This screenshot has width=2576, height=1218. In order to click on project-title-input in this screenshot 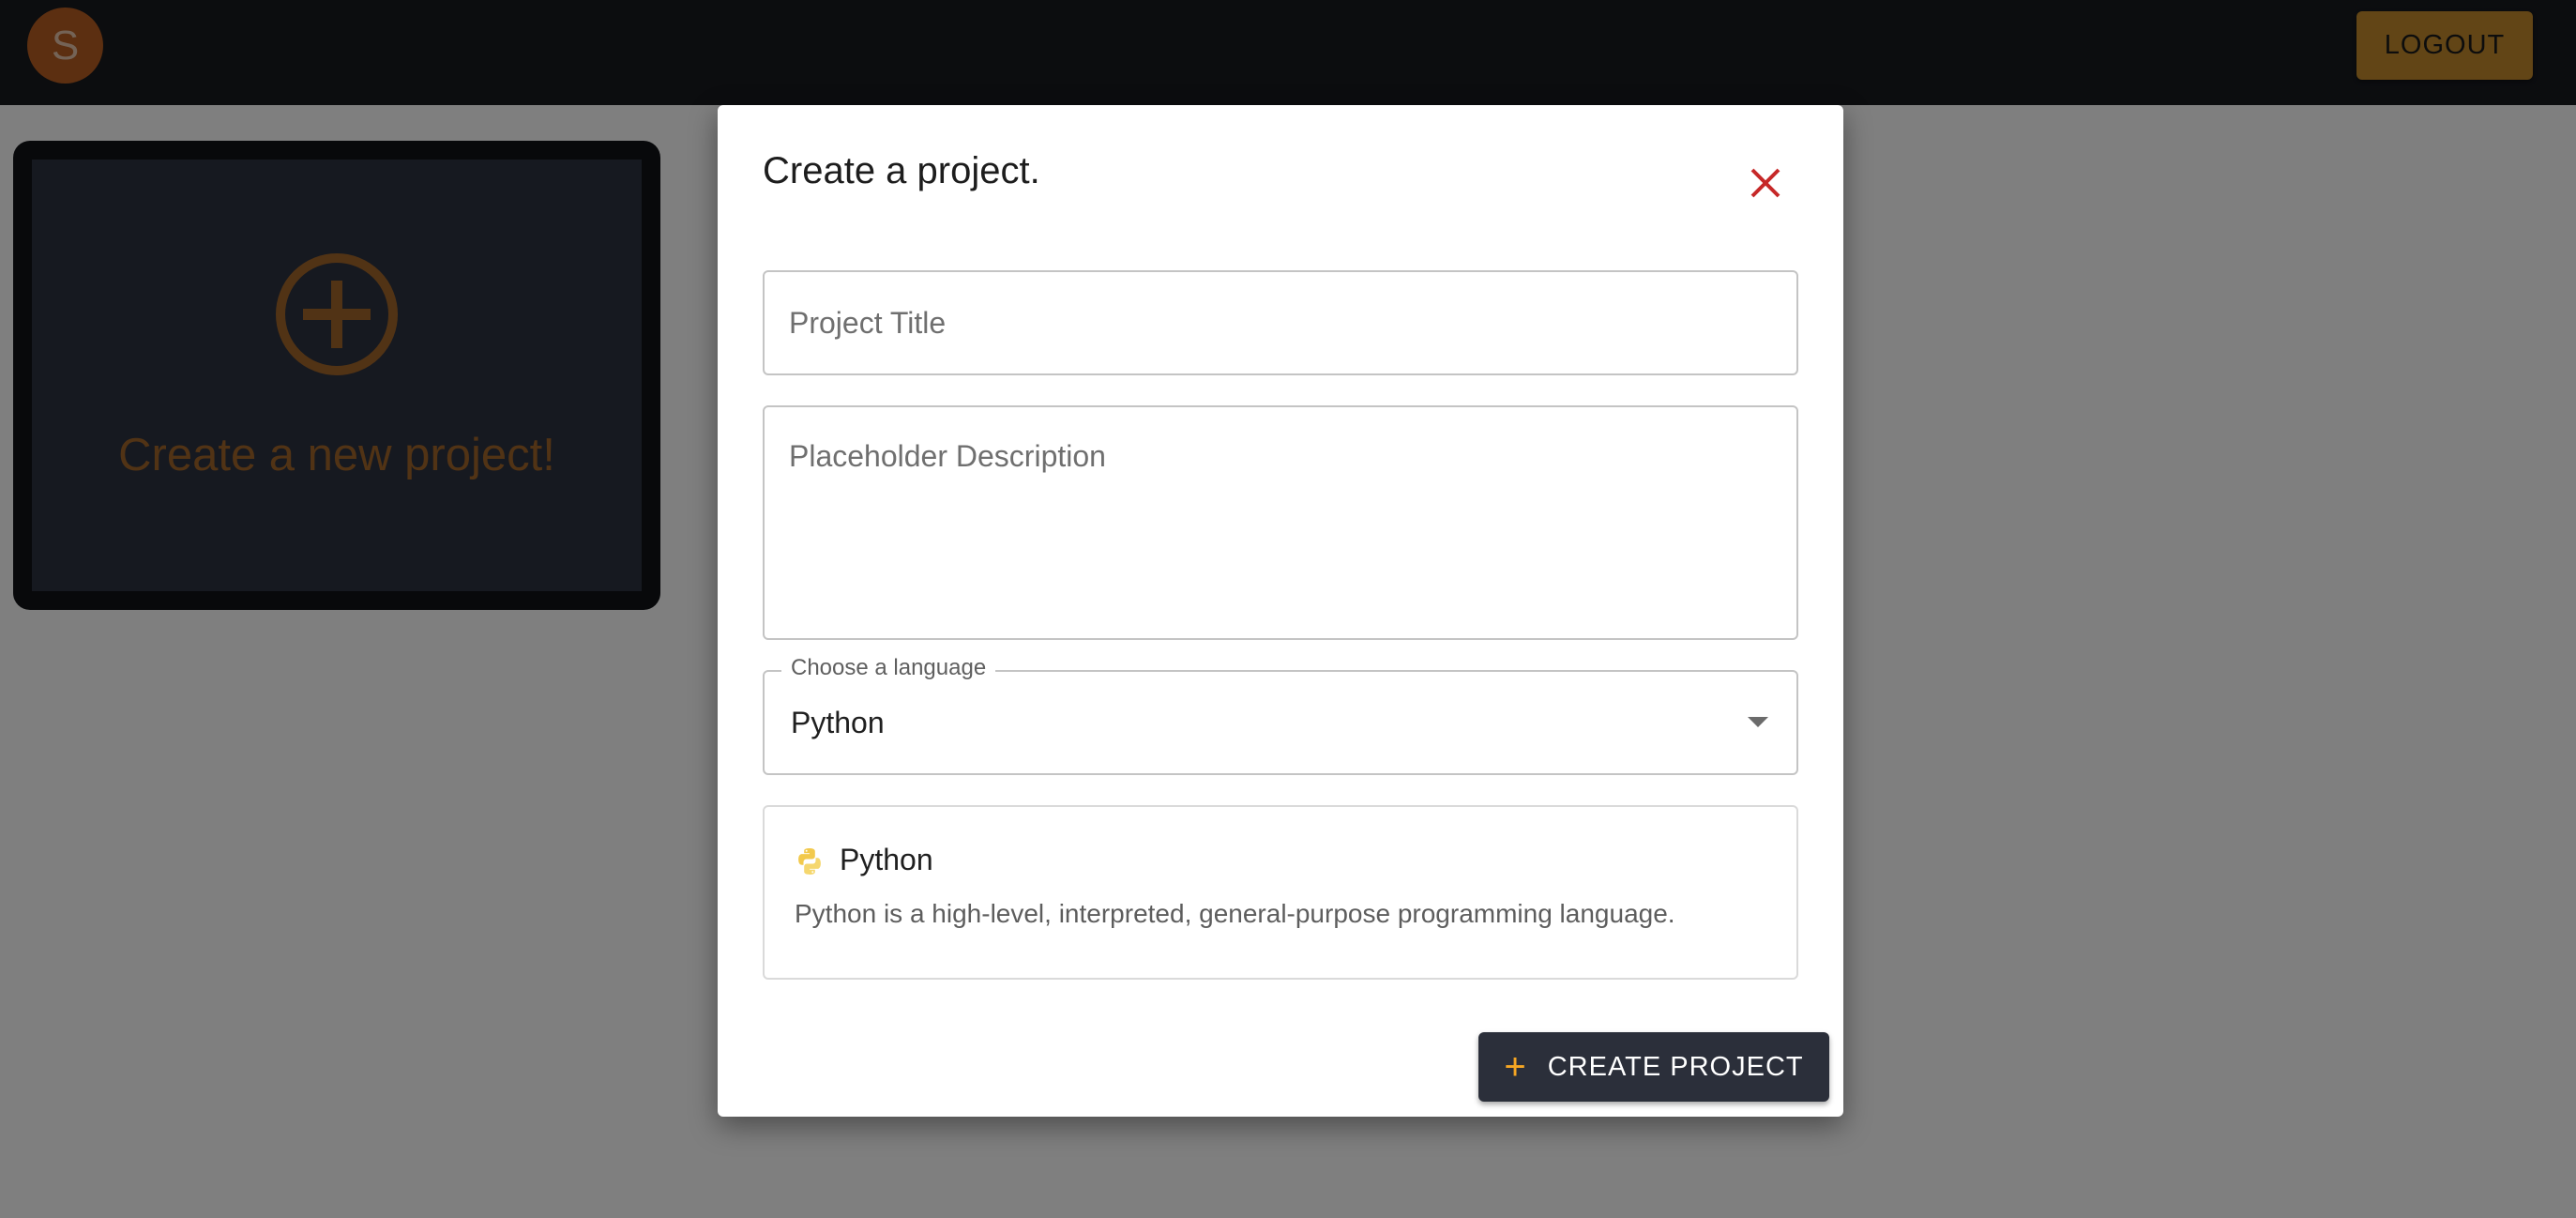, I will do `click(1280, 323)`.